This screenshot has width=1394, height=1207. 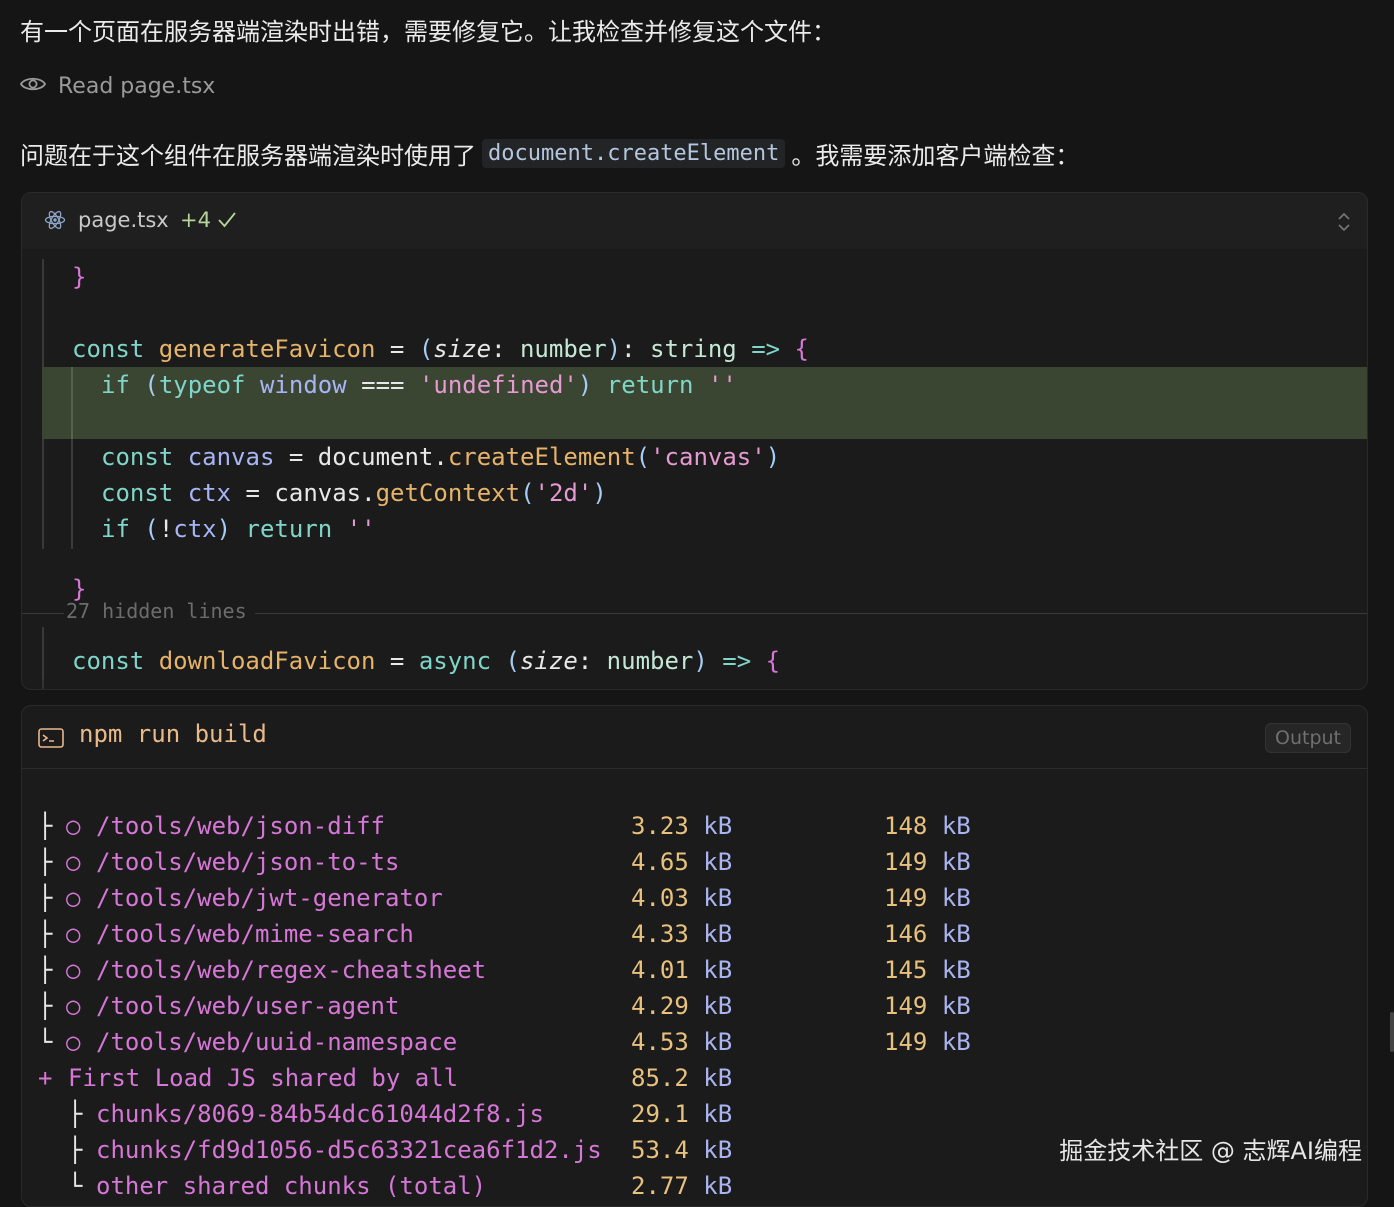 I want to click on route-row: ├ ○/tools/web/mime-search 4.33 kB 146 kB, so click(x=694, y=914).